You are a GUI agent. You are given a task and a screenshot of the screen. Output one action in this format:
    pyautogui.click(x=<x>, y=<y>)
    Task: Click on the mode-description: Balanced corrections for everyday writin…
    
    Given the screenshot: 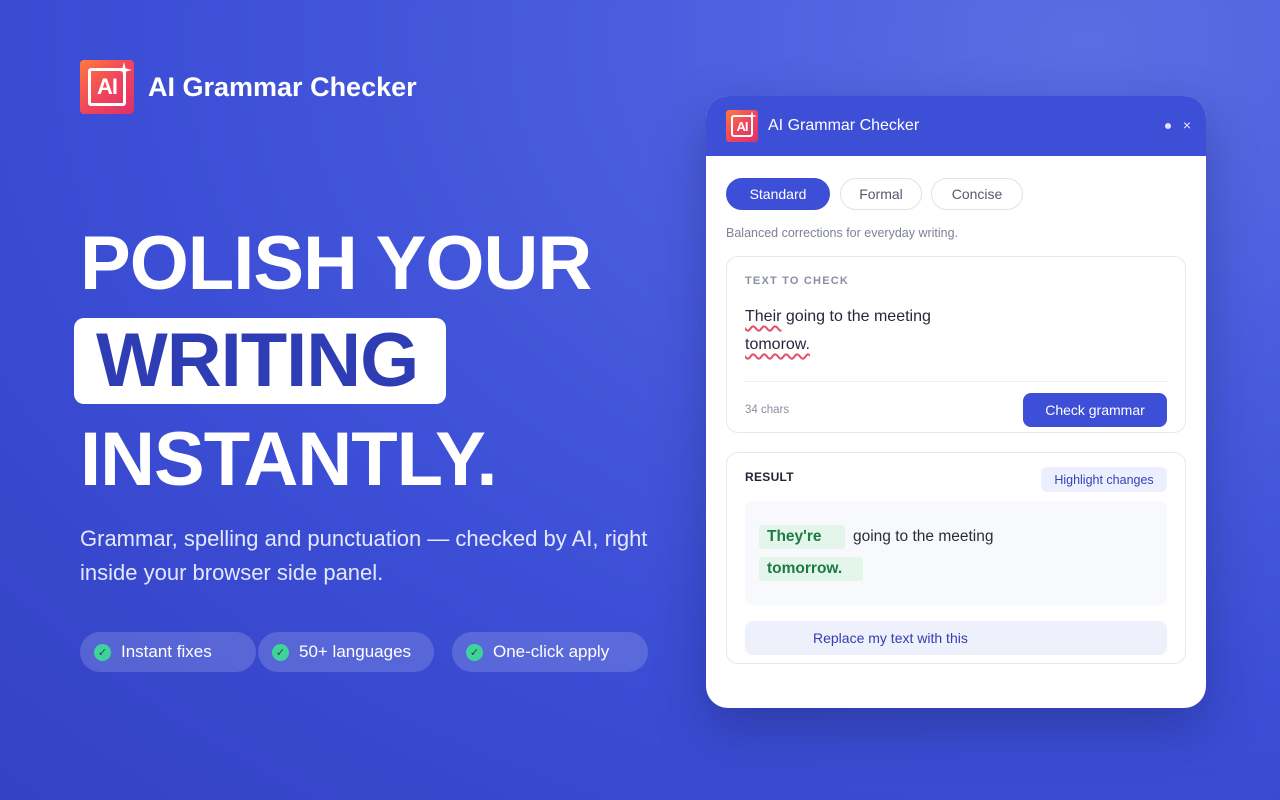 What is the action you would take?
    pyautogui.click(x=842, y=233)
    